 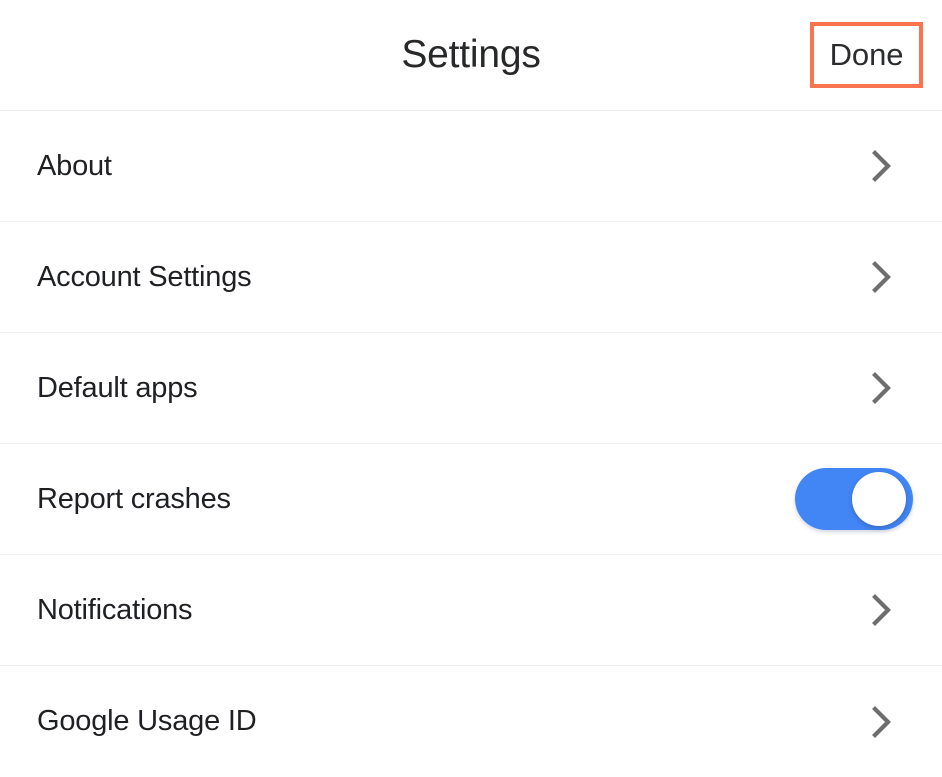 I want to click on settings-row-about: About, so click(x=471, y=166).